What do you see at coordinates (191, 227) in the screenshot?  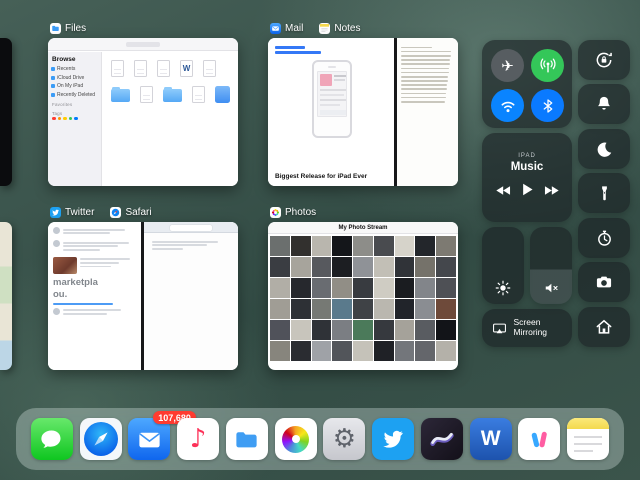 I see `safari-address-bar` at bounding box center [191, 227].